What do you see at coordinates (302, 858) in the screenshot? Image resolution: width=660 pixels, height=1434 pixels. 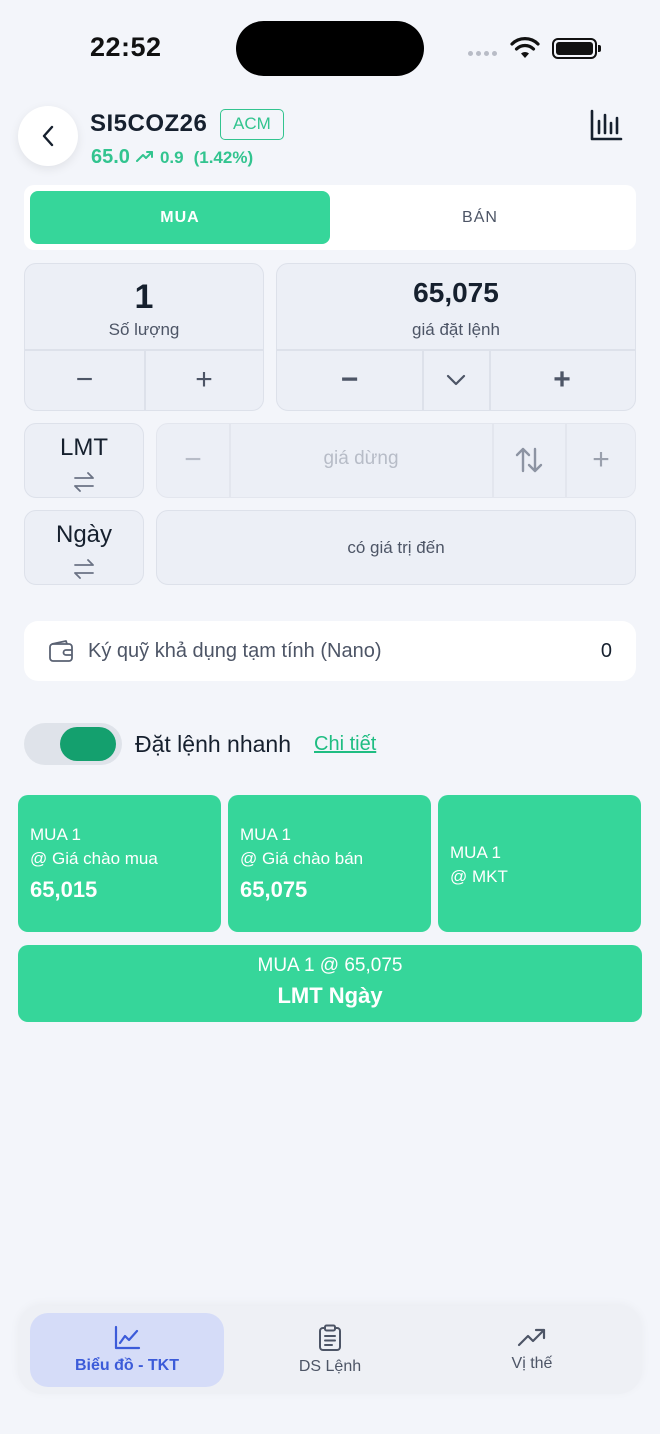 I see `quick-button-line2: @ Giá chào bán` at bounding box center [302, 858].